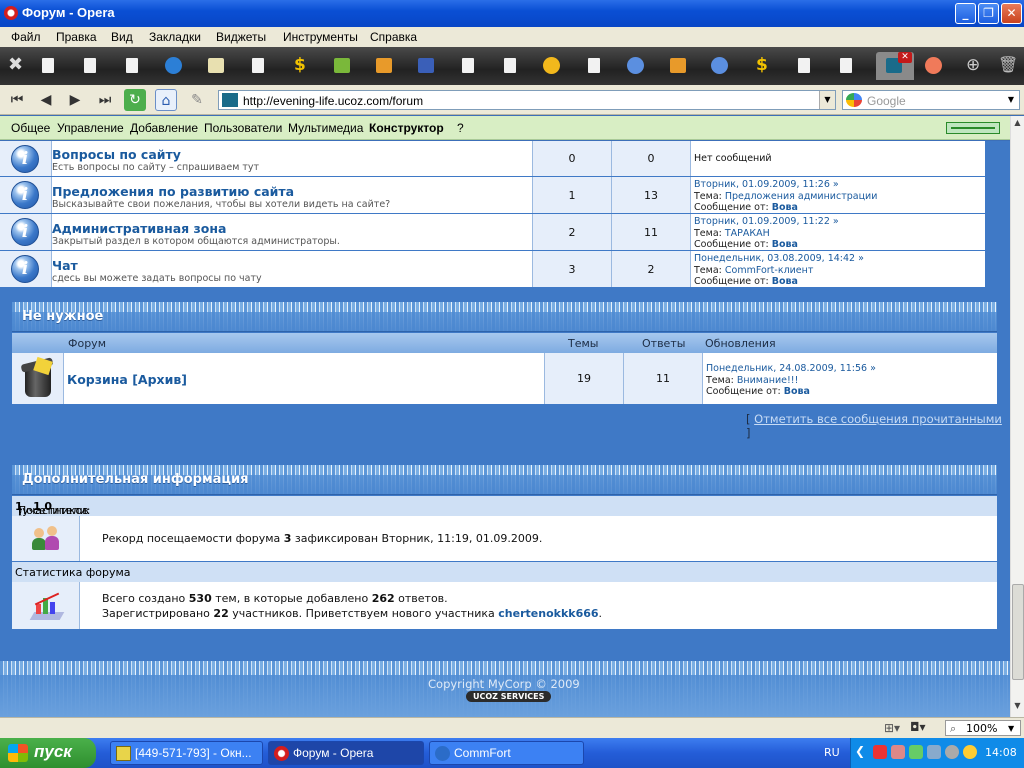  I want to click on menu-view: Вид, so click(122, 37).